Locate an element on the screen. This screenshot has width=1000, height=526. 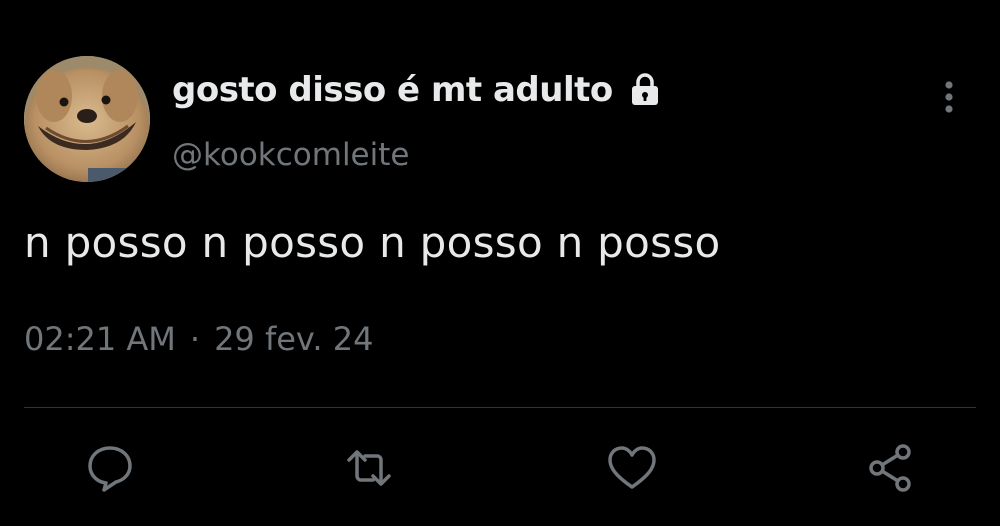
avatar is located at coordinates (87, 119).